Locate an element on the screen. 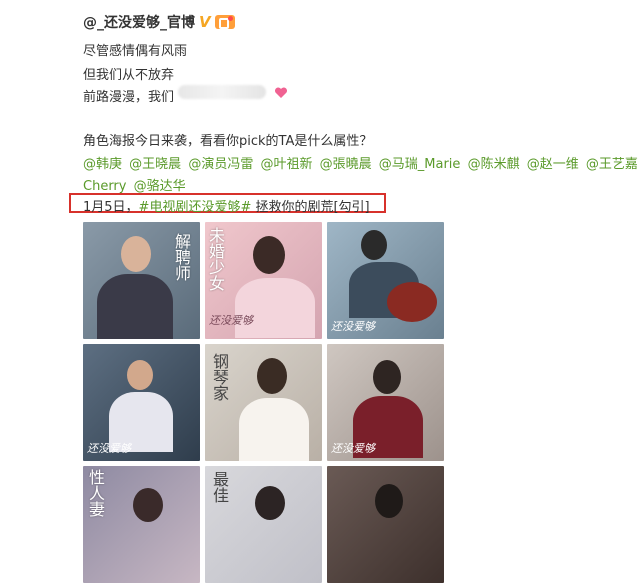  post-header: @_还没爱够_官博 V is located at coordinates (159, 22).